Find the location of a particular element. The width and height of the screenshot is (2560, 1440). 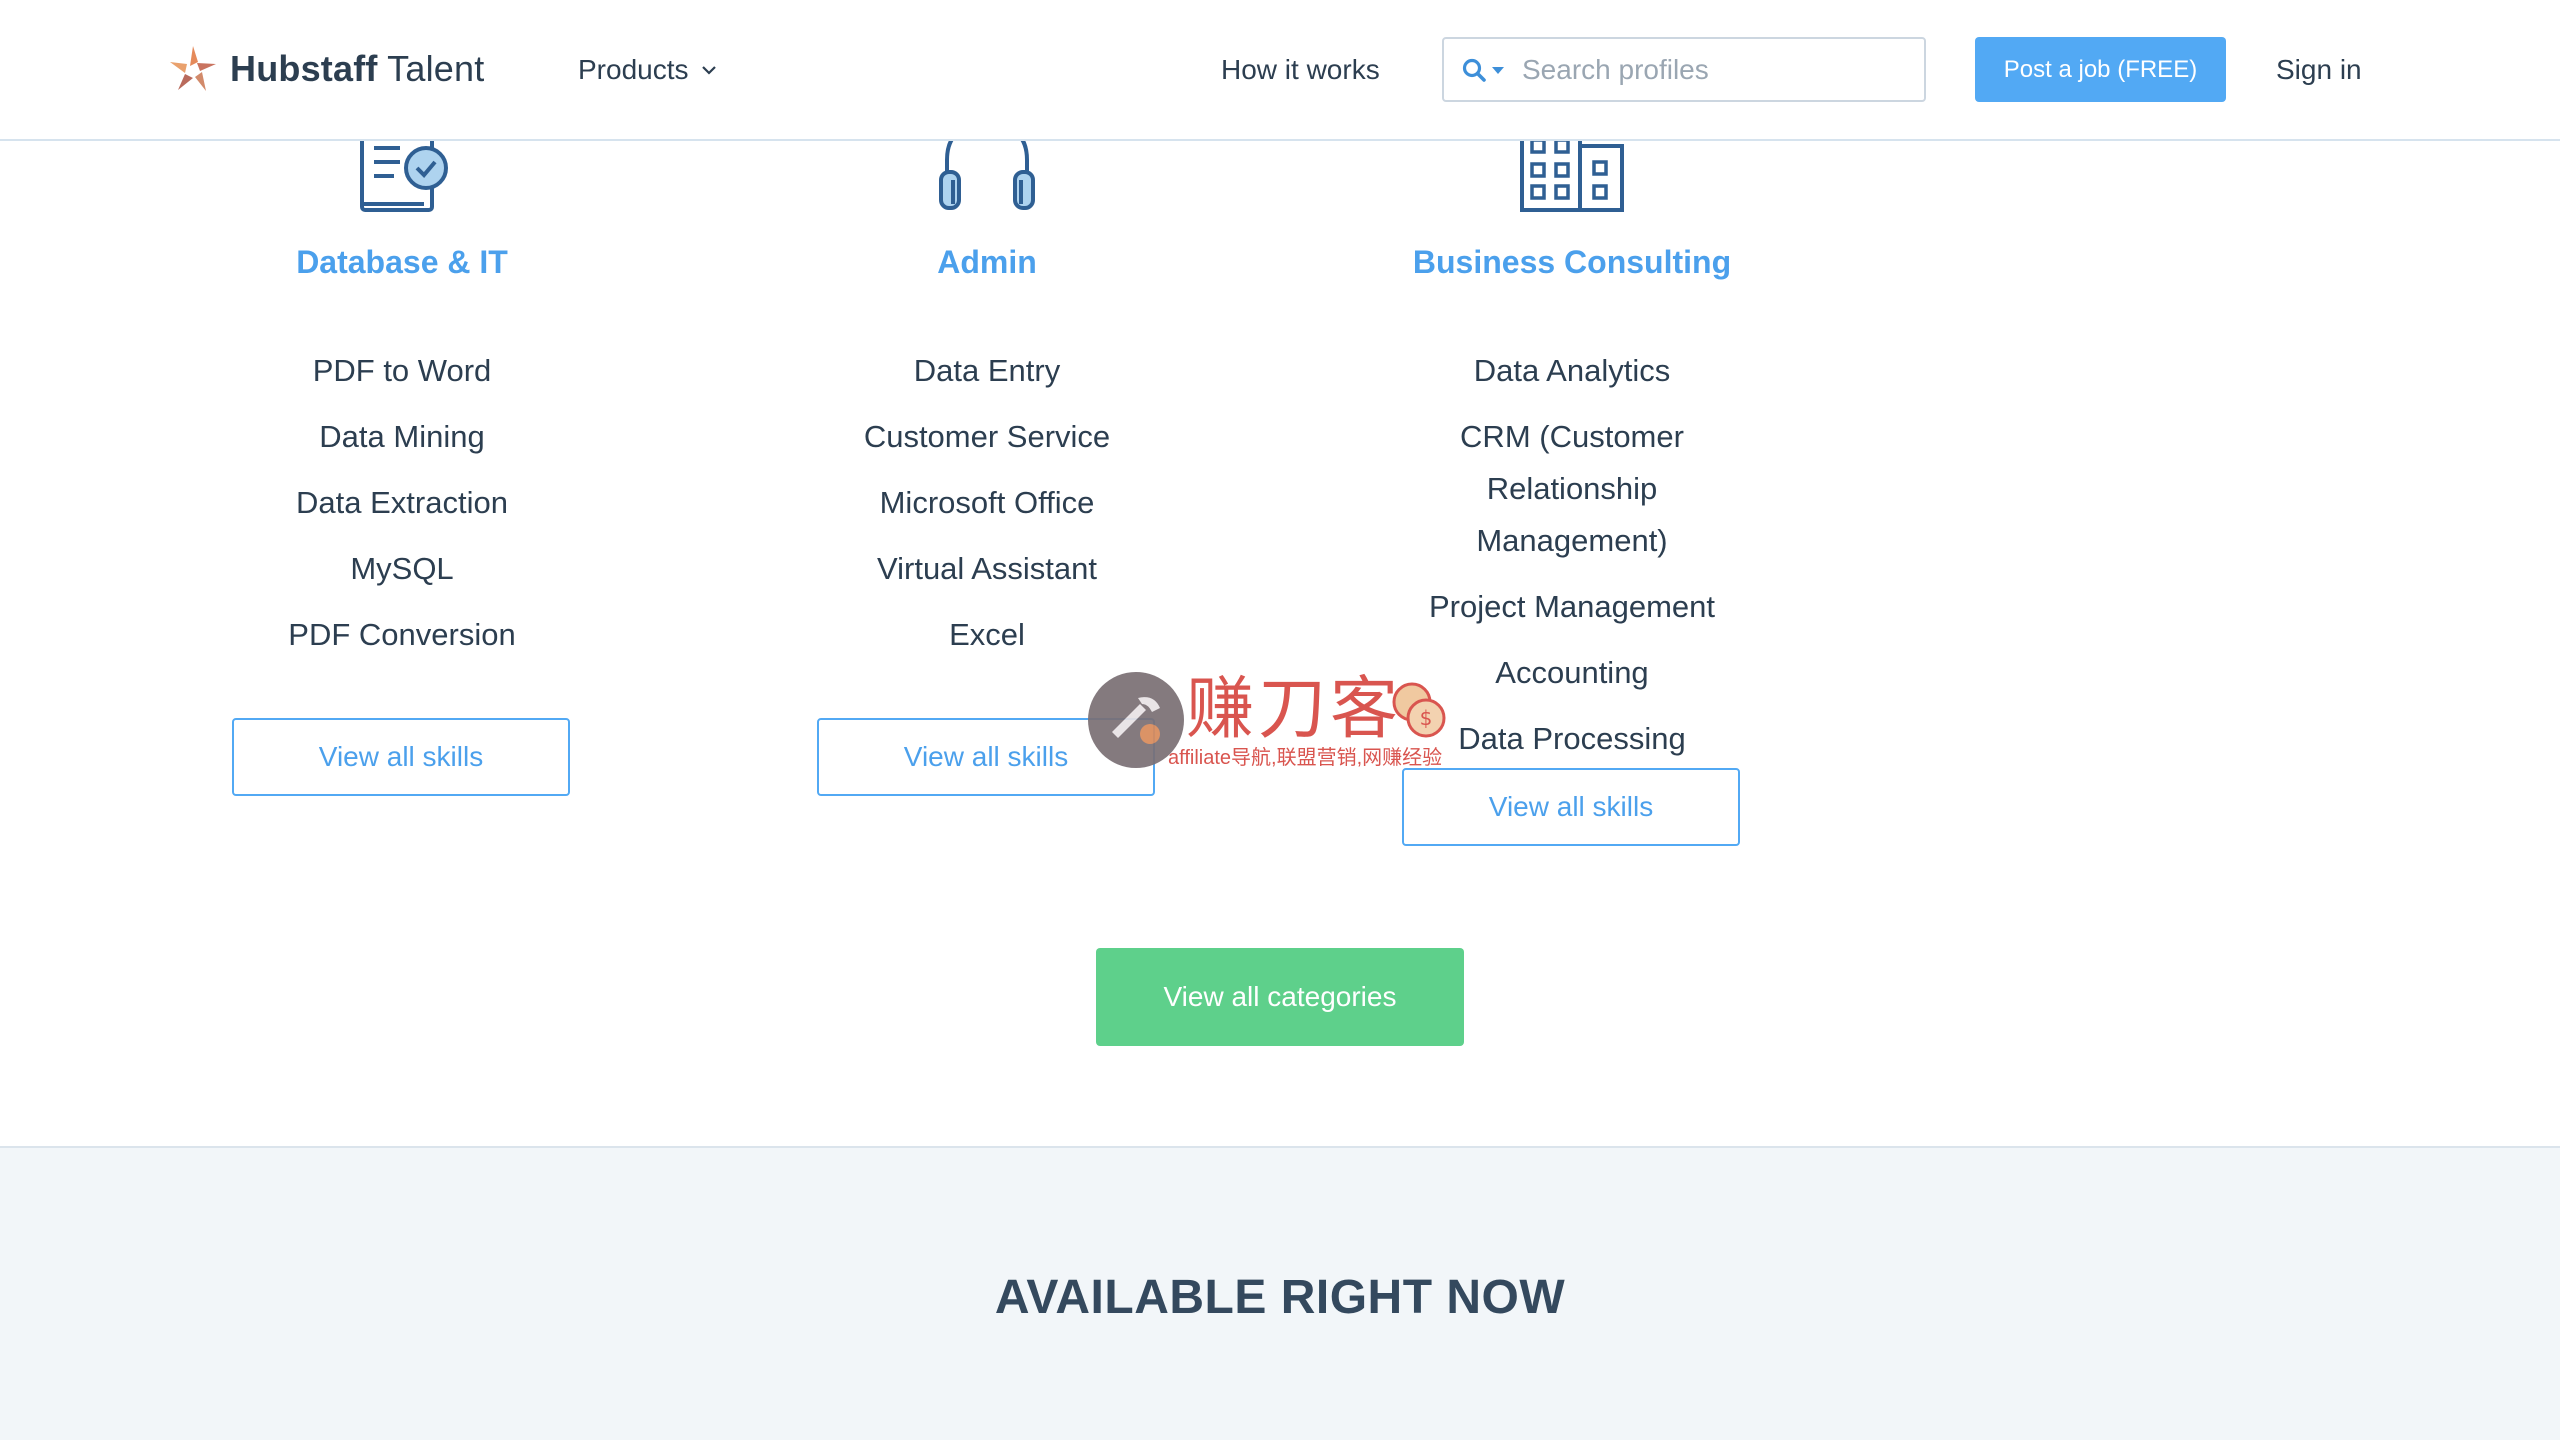

logo-text-bold: Hubstaff is located at coordinates (304, 68).